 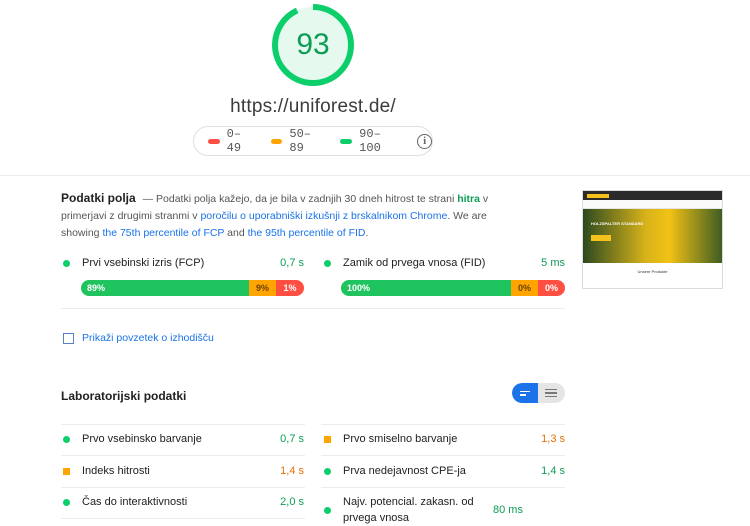 I want to click on legend-item-good: 90–100, so click(x=370, y=141).